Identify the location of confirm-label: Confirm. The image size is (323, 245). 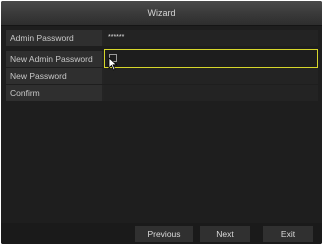
(54, 93).